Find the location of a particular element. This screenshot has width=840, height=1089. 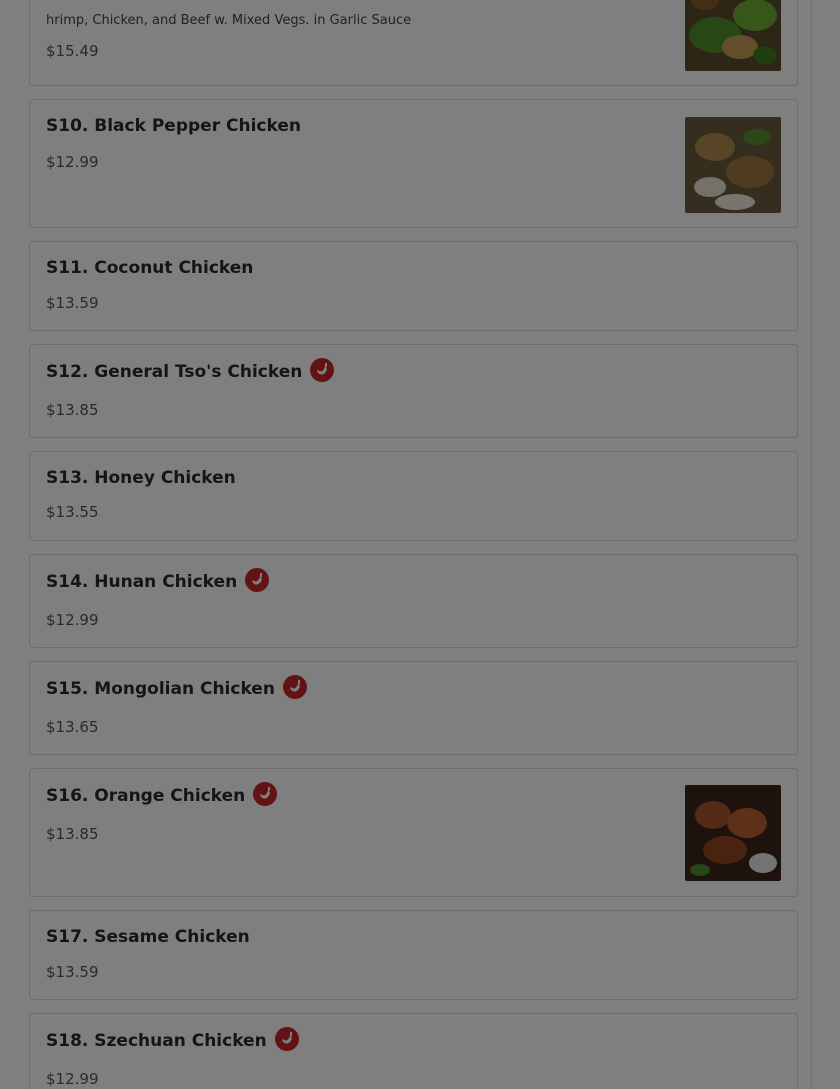

menu-item-name: S11. Coconut Chicken is located at coordinates (150, 268).